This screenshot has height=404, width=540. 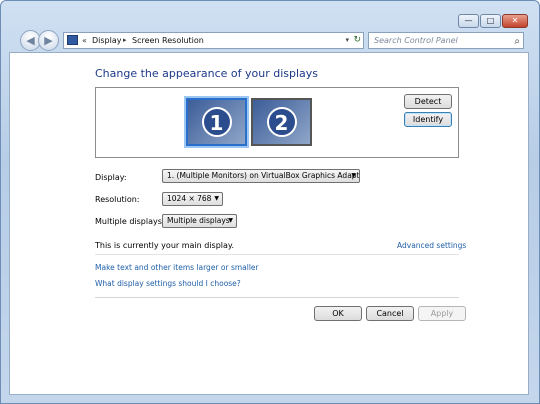 I want to click on resolution-select-value: 1024 × 768, so click(x=189, y=198).